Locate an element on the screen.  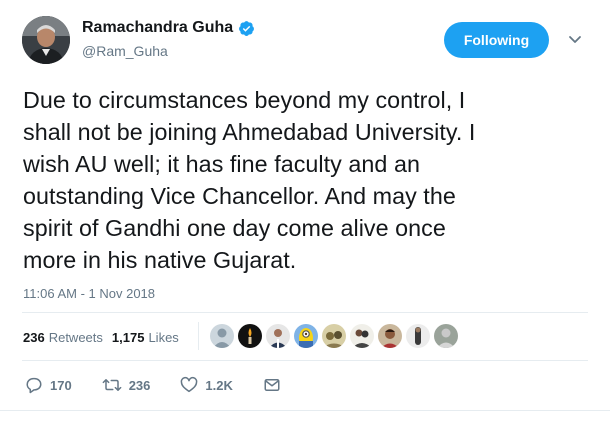
tweet-text-line: outstanding Vice Chancellor. And may the is located at coordinates (239, 196).